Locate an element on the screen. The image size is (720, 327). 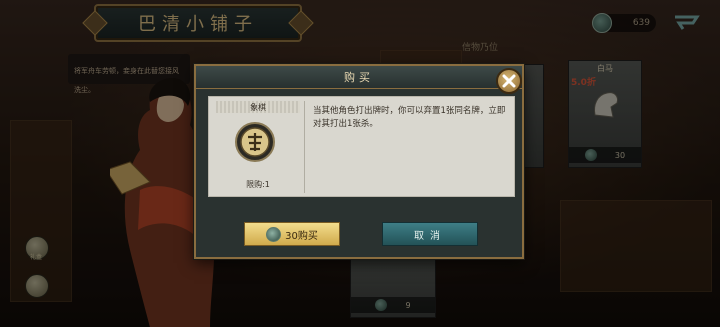
item-name: 象棋 is located at coordinates (258, 107).